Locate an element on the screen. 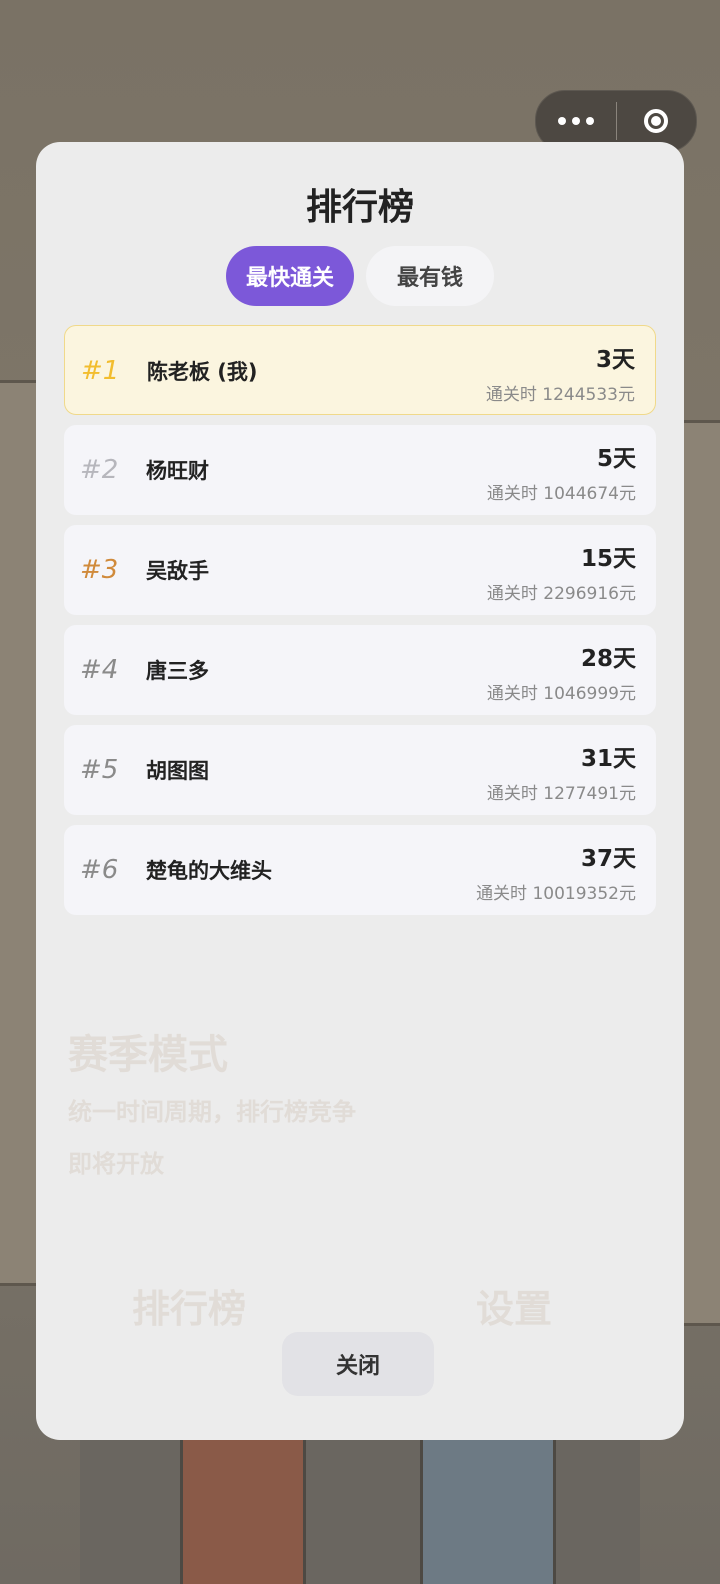  modal-title: 排行榜 is located at coordinates (359, 207).